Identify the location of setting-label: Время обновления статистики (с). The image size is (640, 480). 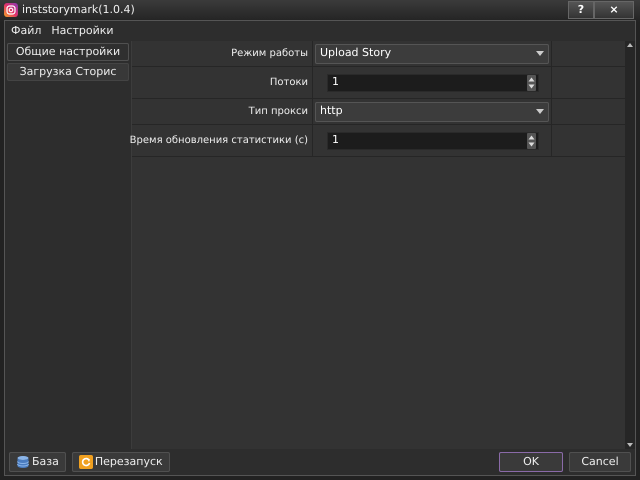
(220, 141).